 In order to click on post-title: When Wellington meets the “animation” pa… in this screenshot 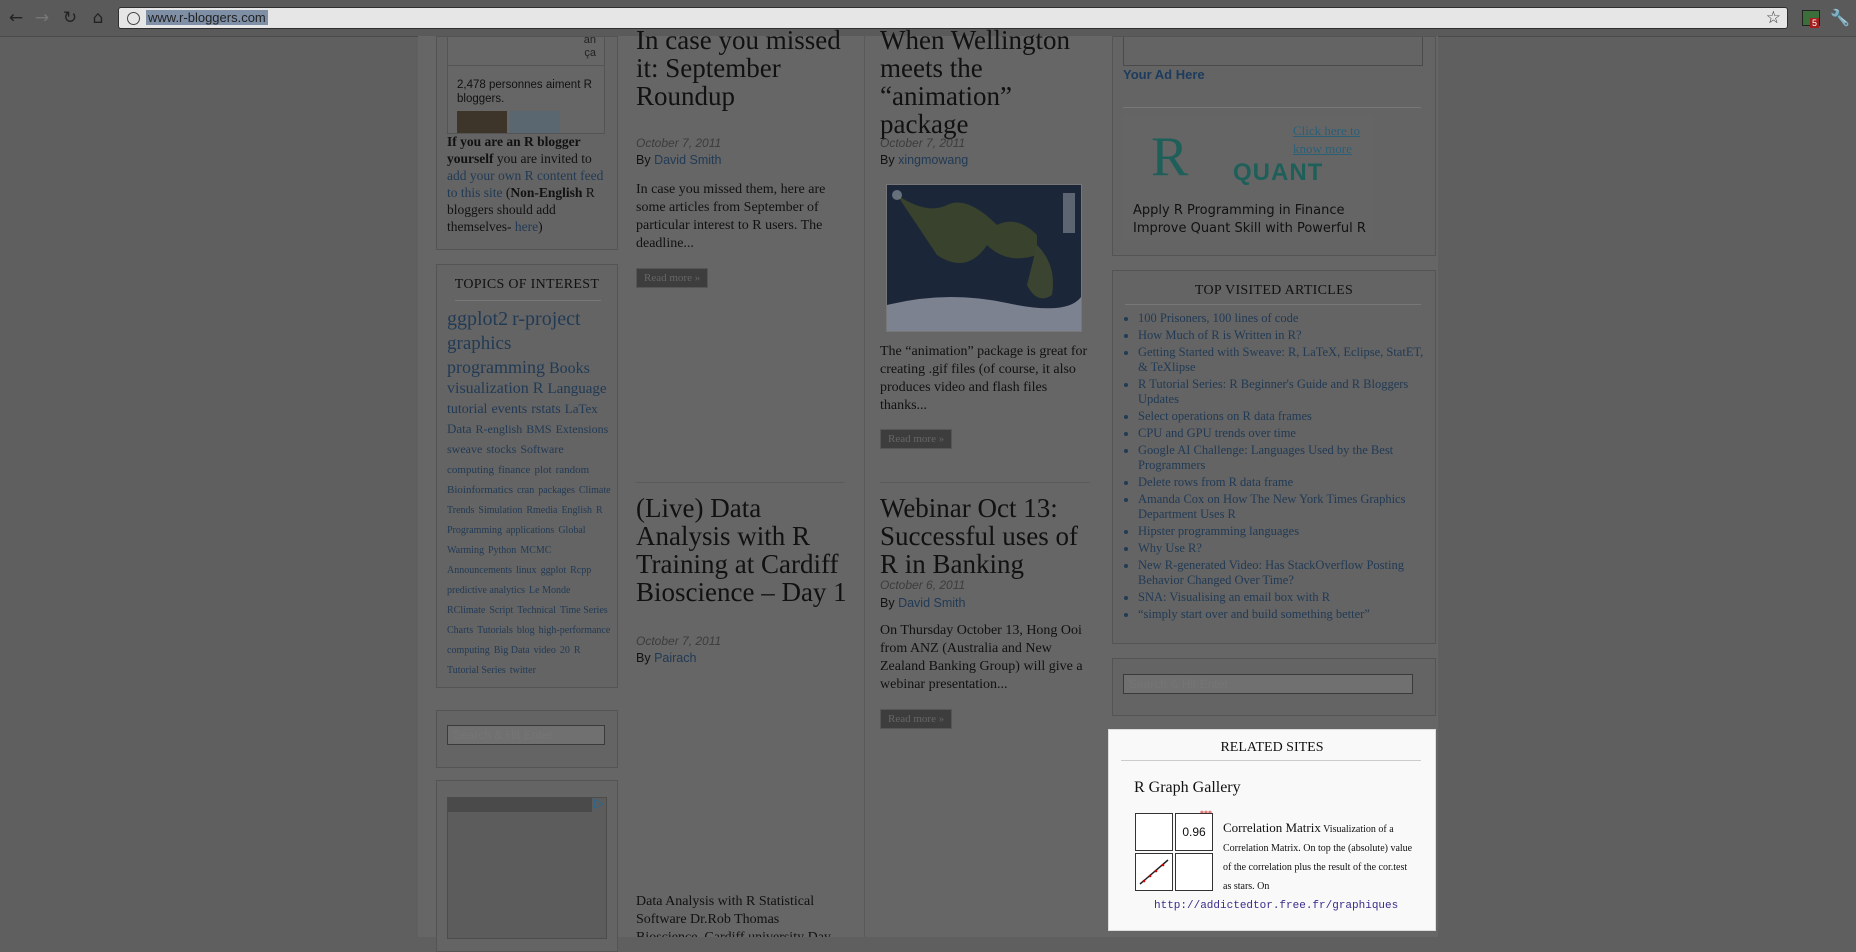, I will do `click(985, 82)`.